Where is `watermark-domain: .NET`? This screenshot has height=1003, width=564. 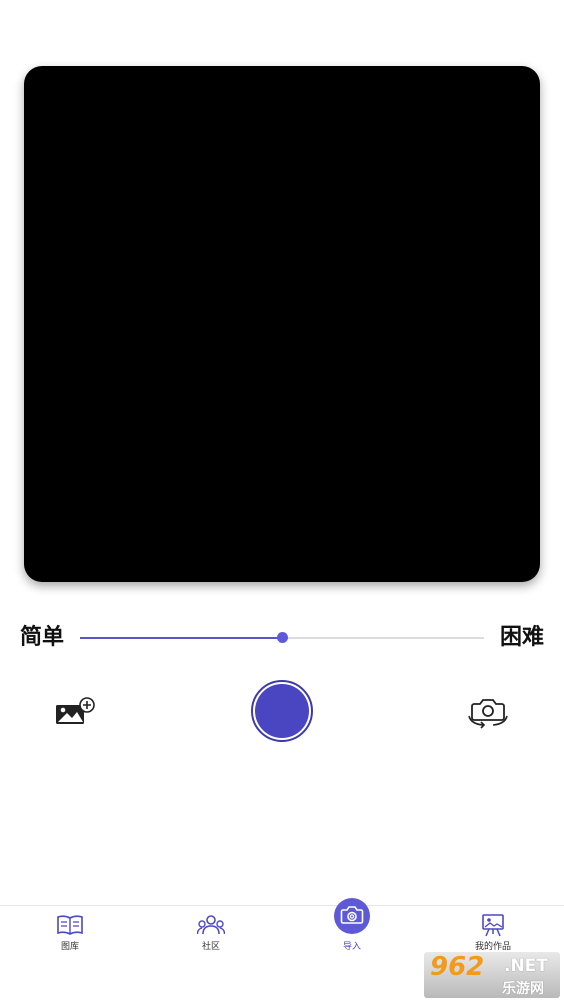 watermark-domain: .NET is located at coordinates (526, 966).